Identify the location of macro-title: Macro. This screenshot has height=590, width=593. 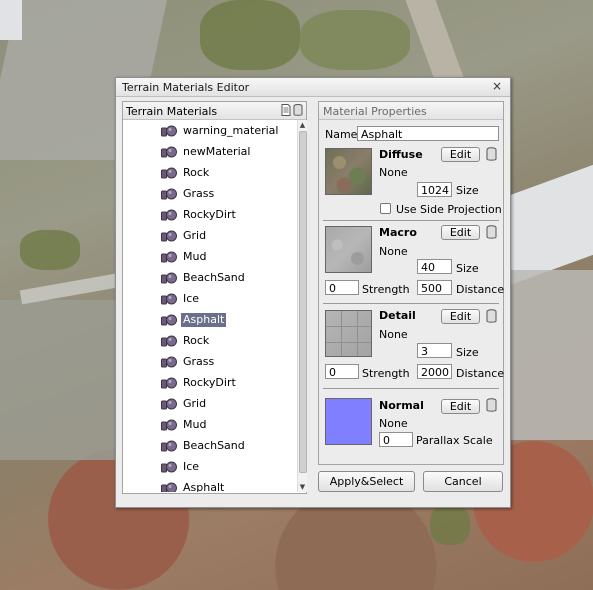
(398, 232).